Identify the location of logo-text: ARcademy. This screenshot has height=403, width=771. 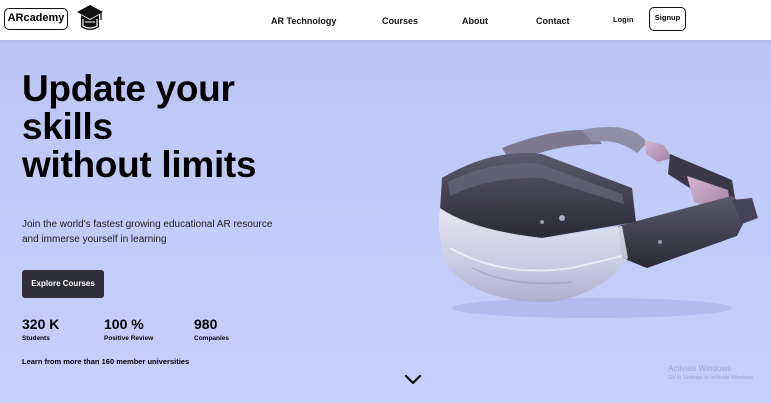
(36, 19).